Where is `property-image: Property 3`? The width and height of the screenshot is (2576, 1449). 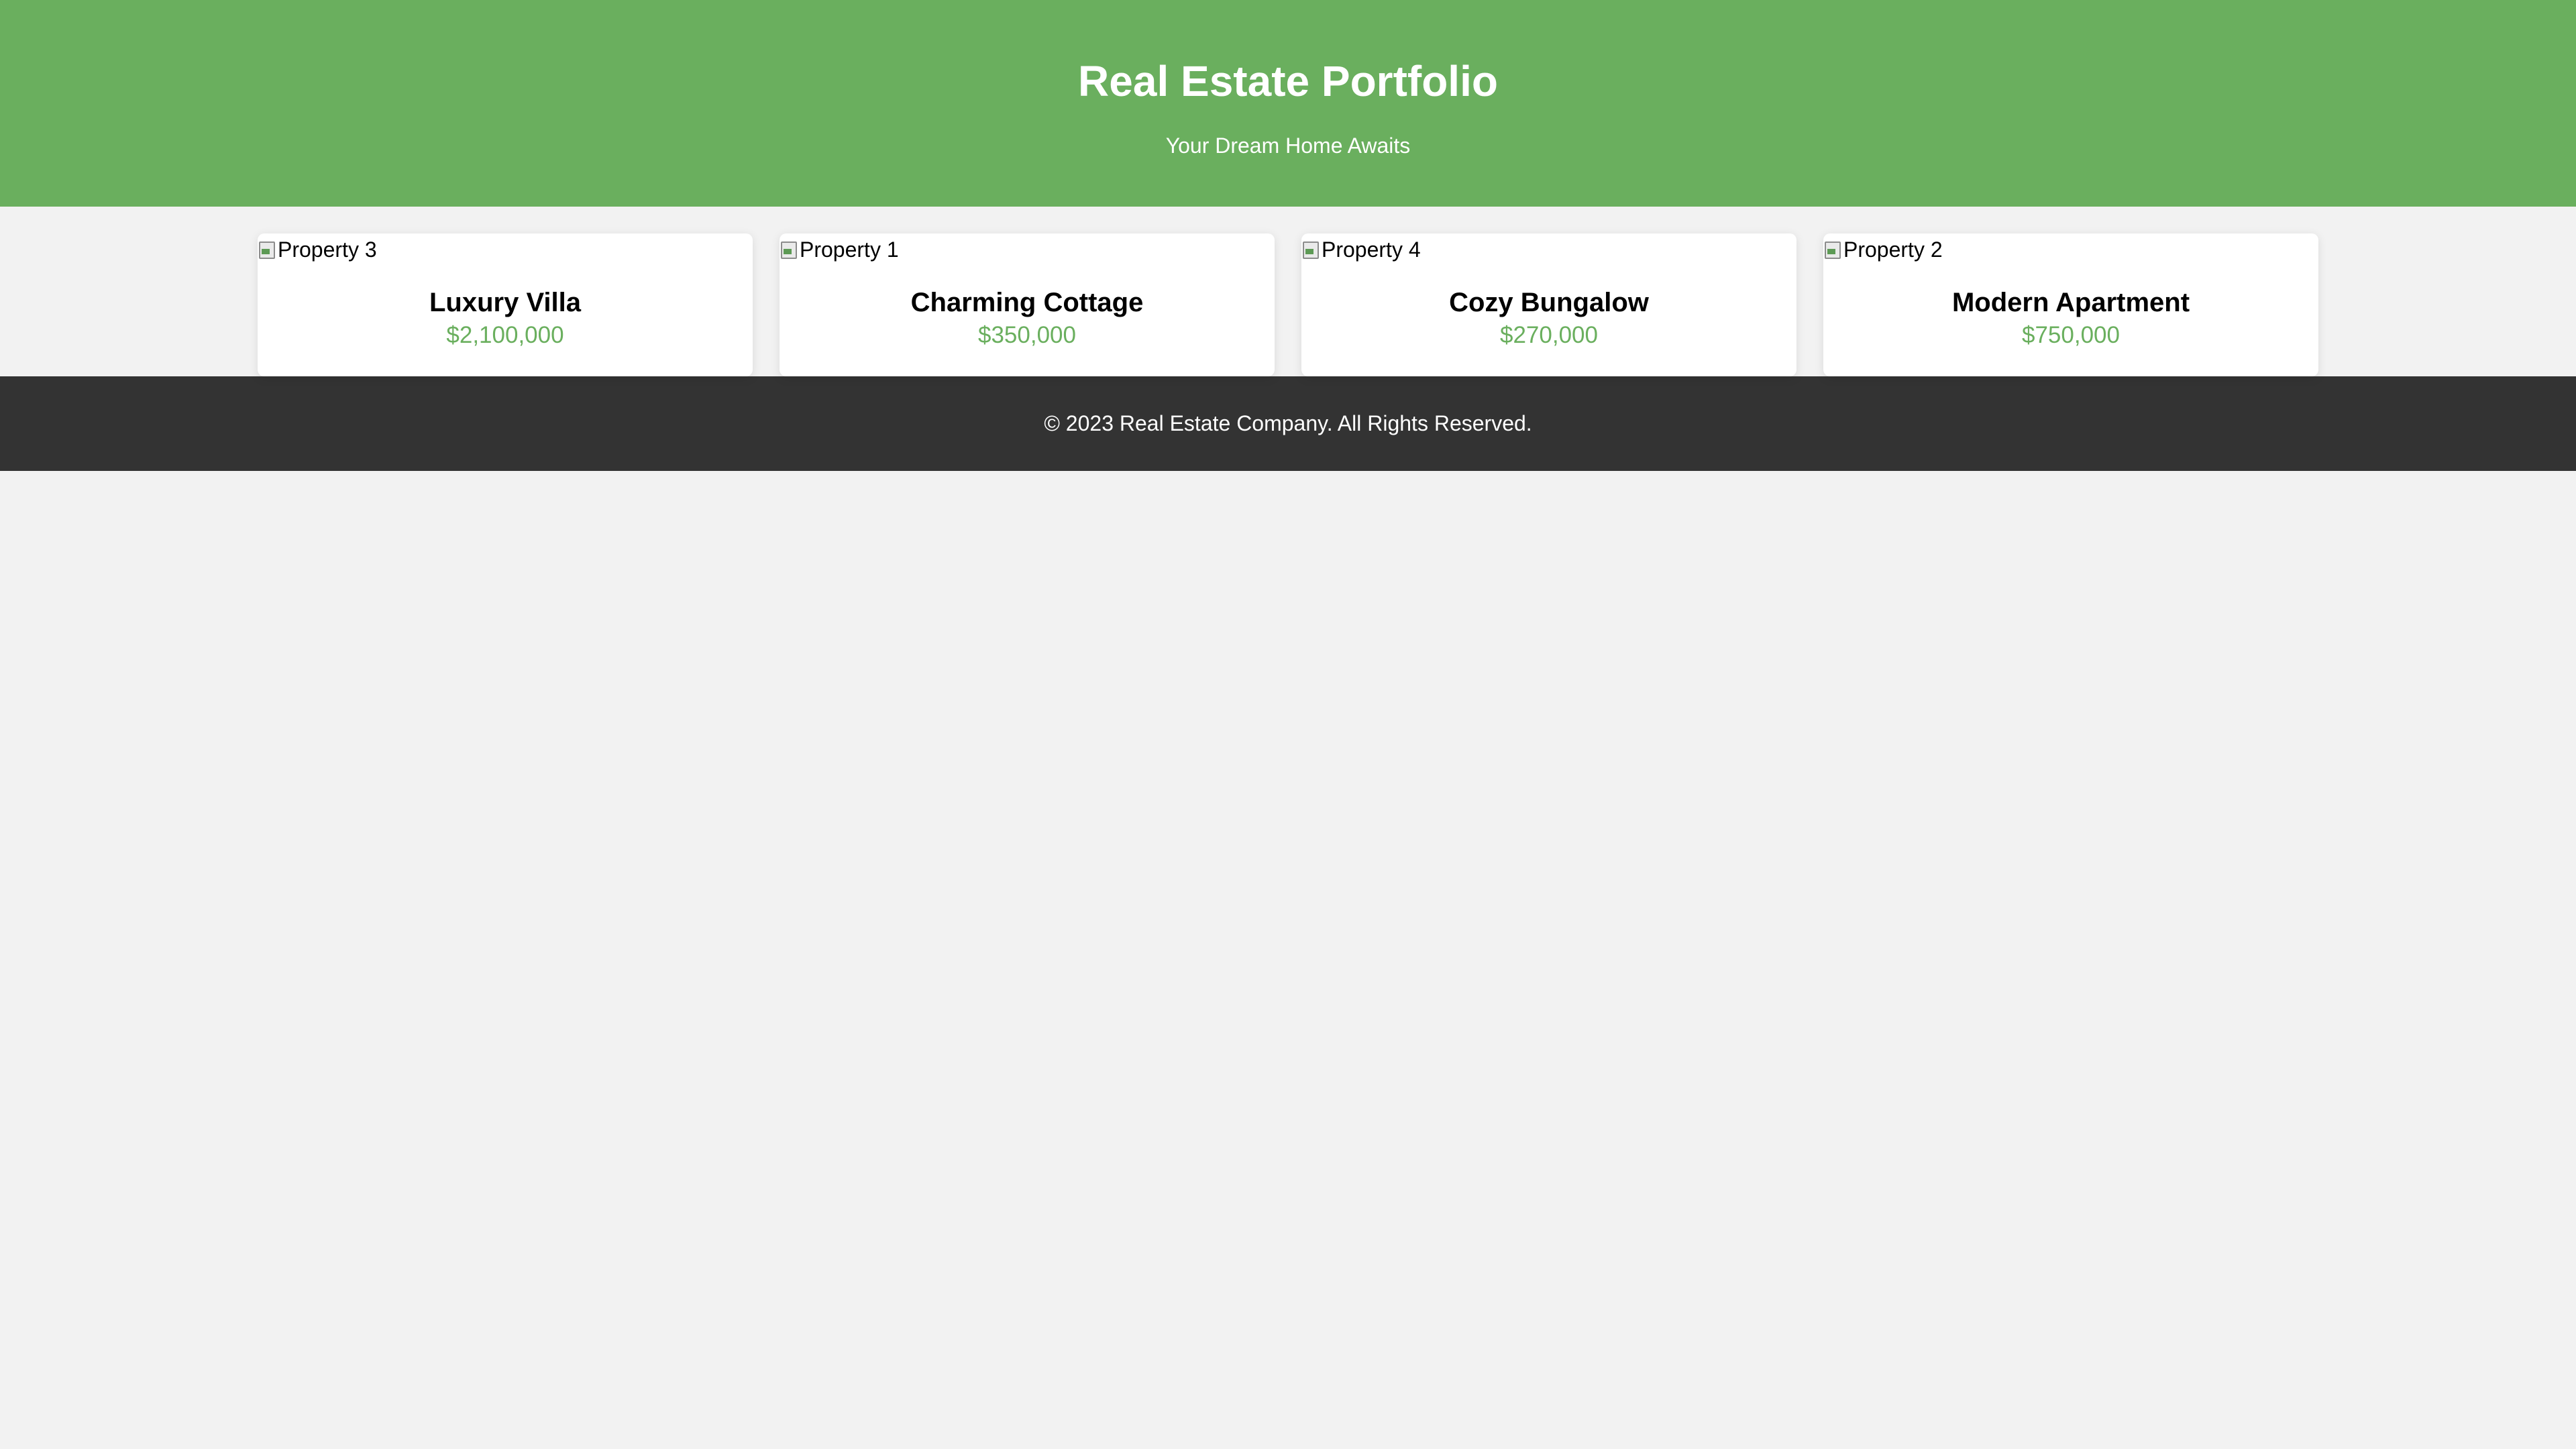 property-image: Property 3 is located at coordinates (317, 249).